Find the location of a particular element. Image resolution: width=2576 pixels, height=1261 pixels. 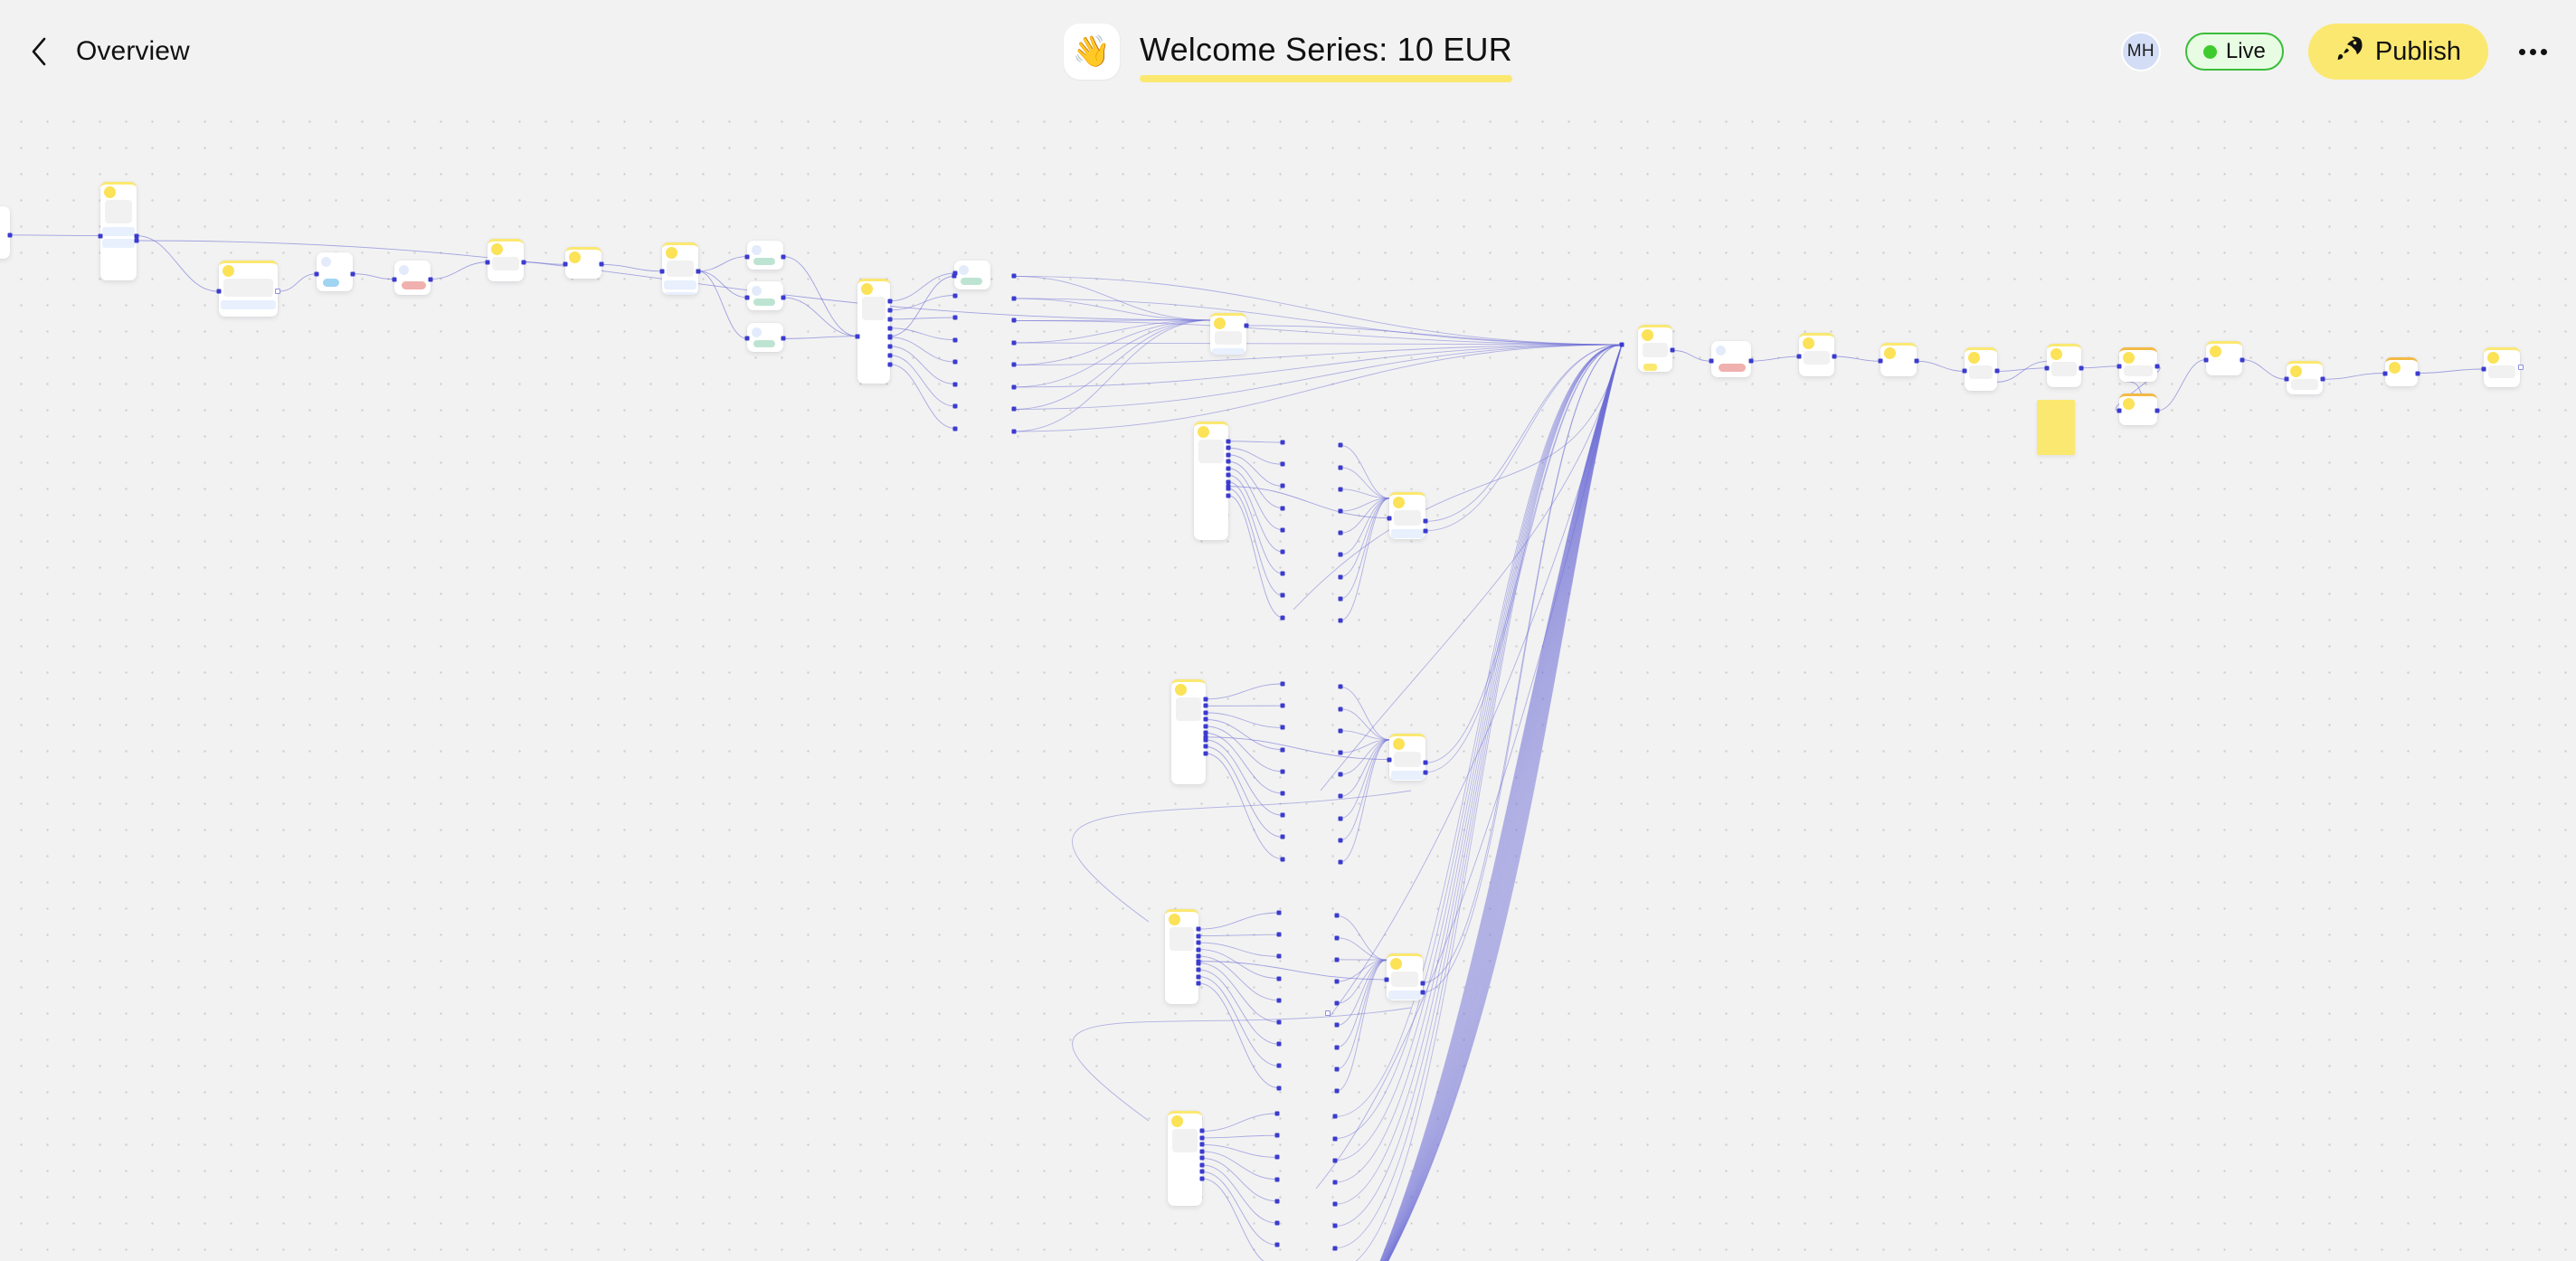

breadcrumb-overview: Overview is located at coordinates (133, 51).